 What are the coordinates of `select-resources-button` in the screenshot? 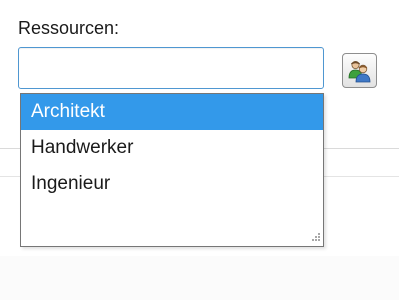 It's located at (359, 70).